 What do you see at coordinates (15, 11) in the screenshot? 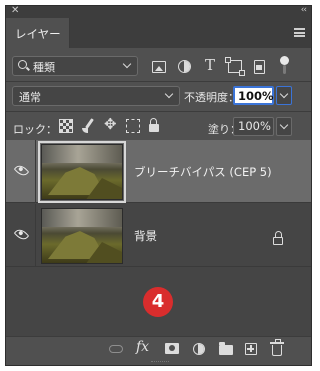
I see `close-icon: ✕` at bounding box center [15, 11].